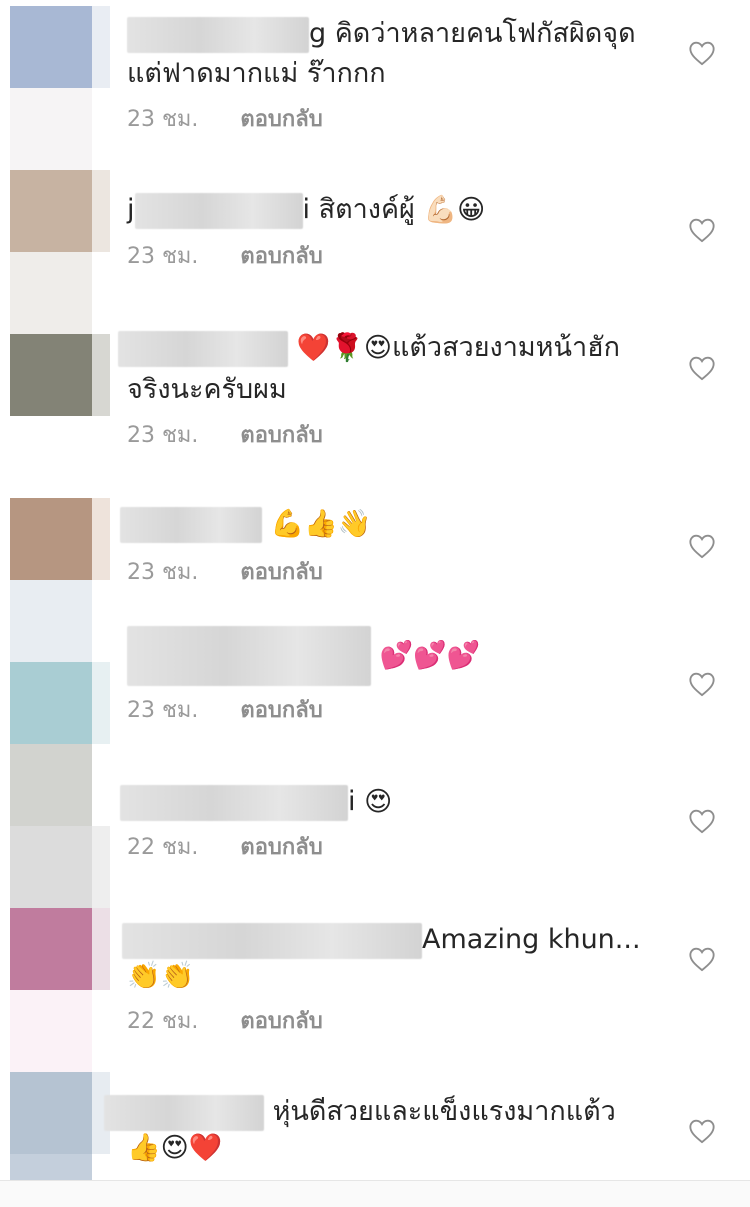 The image size is (750, 1207). I want to click on emoji-group: 💪🏻😀, so click(454, 210).